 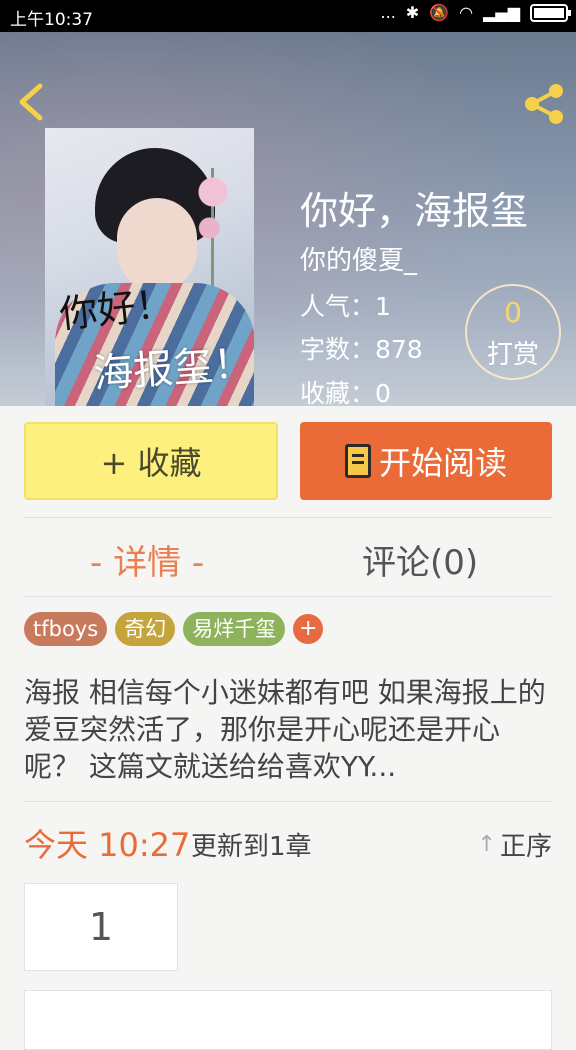 I want to click on sort-toggle: ↑ 正序, so click(x=515, y=844).